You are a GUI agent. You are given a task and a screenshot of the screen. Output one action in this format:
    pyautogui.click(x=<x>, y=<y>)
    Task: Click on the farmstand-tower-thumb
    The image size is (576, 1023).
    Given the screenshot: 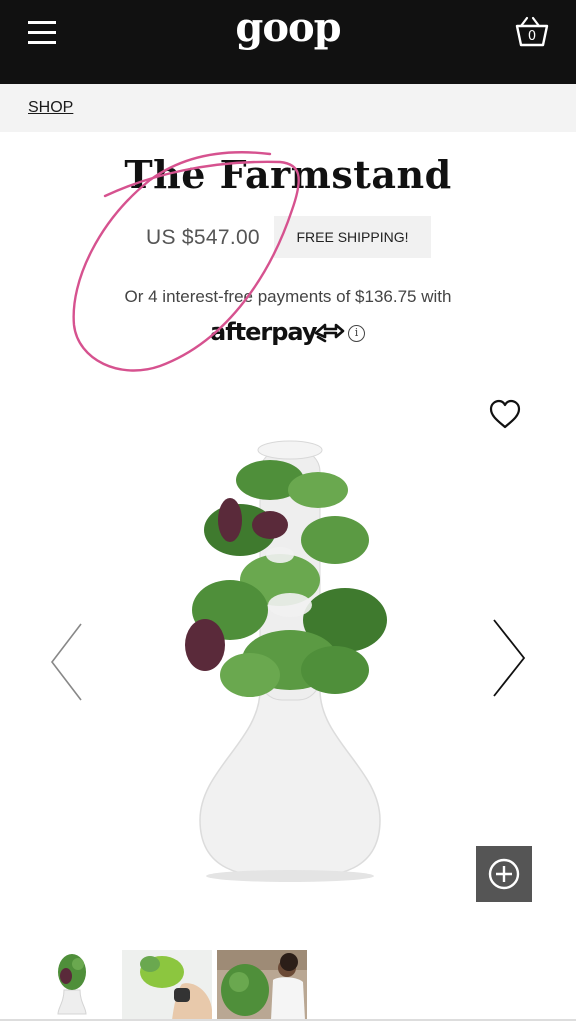 What is the action you would take?
    pyautogui.click(x=72, y=984)
    